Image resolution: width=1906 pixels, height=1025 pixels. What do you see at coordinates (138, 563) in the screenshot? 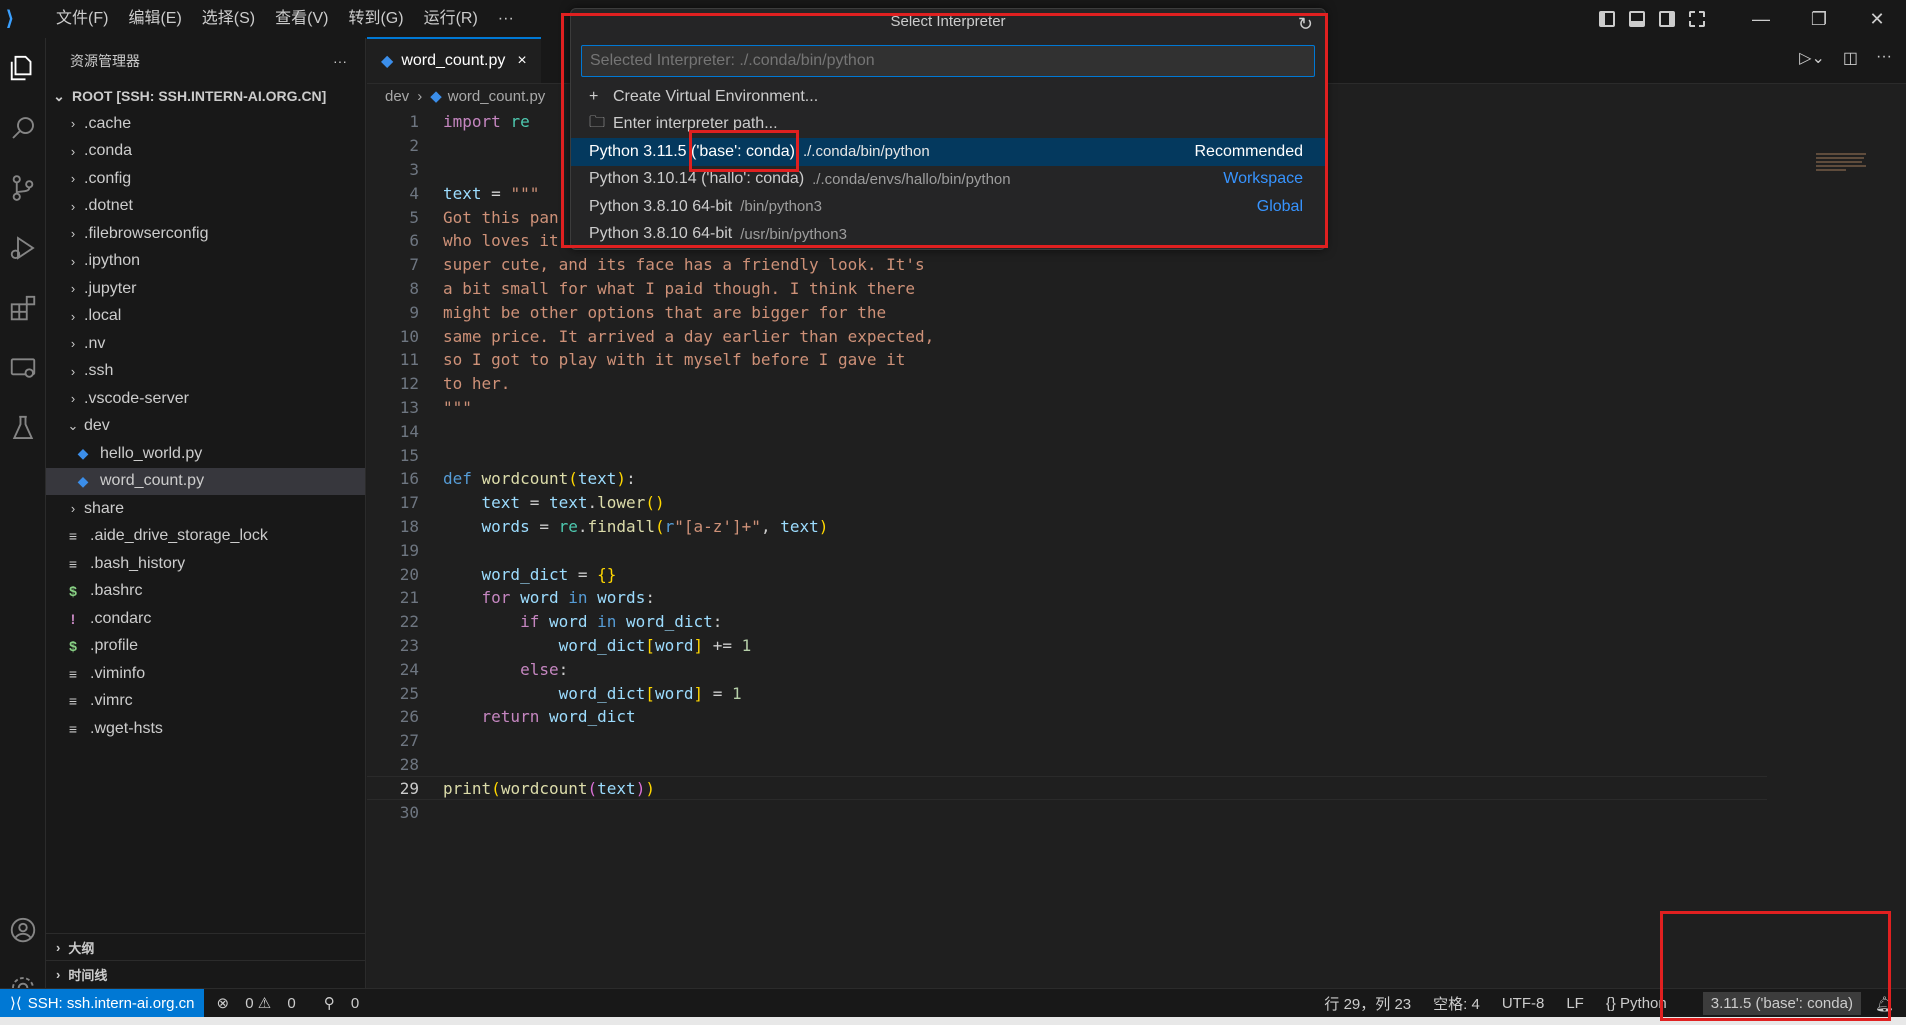
I see `tree-item-label: .bash_history` at bounding box center [138, 563].